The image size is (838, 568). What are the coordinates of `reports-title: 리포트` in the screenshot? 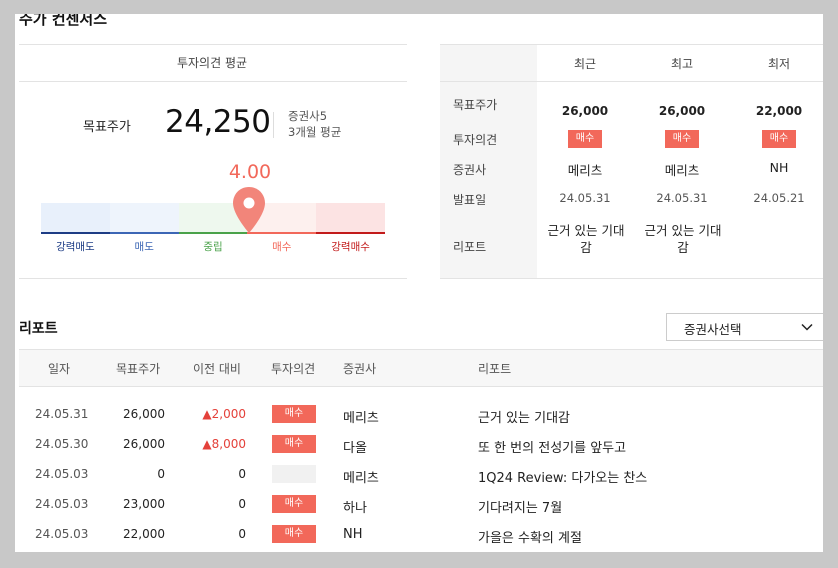 It's located at (38, 329).